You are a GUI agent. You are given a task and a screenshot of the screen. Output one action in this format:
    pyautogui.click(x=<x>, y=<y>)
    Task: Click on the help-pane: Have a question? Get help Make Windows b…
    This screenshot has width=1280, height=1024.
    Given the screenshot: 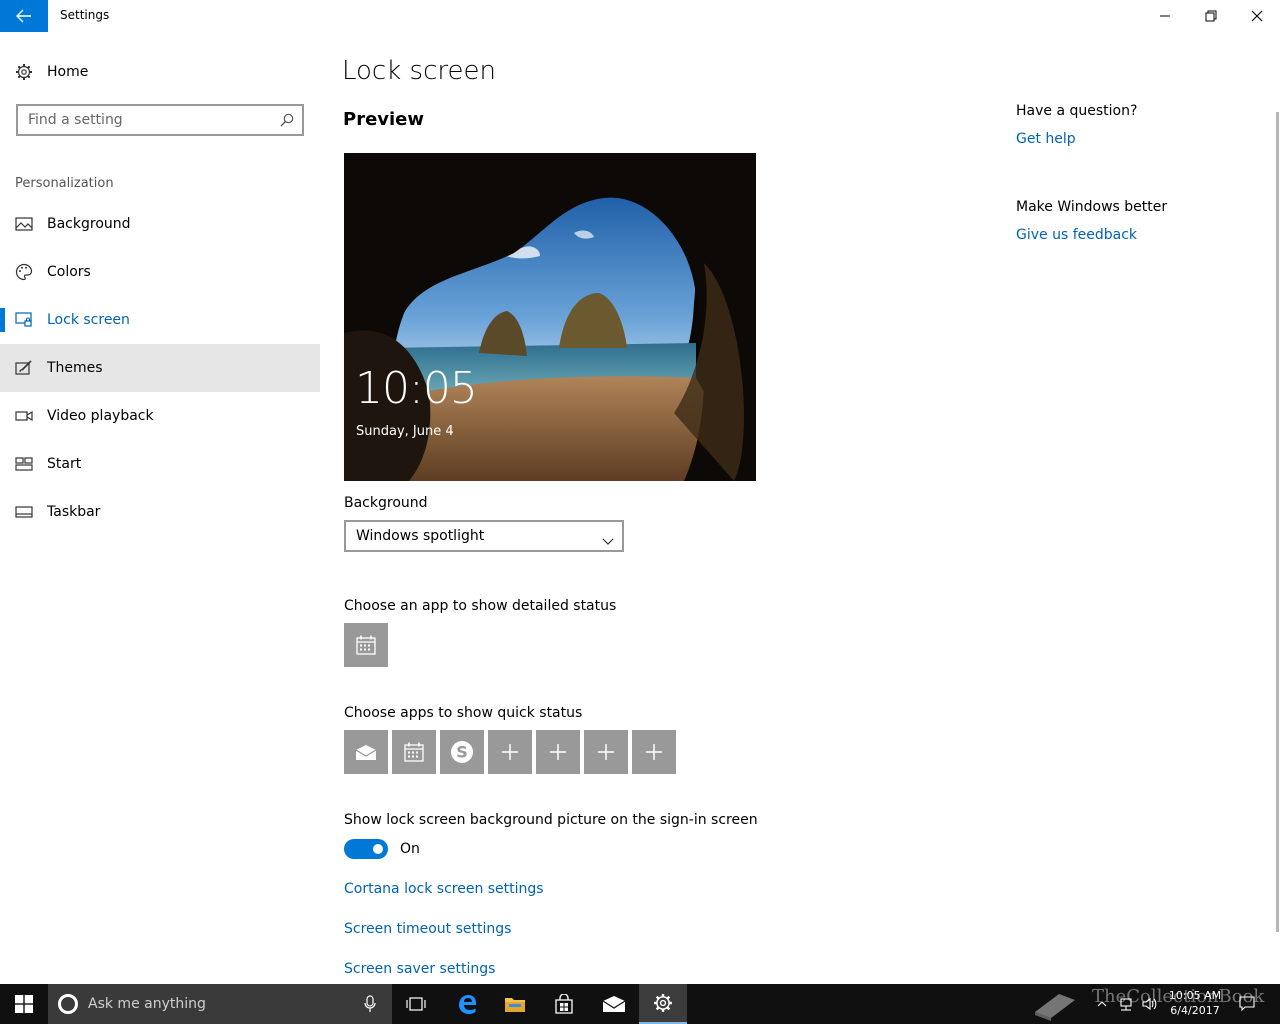 What is the action you would take?
    pyautogui.click(x=1141, y=332)
    